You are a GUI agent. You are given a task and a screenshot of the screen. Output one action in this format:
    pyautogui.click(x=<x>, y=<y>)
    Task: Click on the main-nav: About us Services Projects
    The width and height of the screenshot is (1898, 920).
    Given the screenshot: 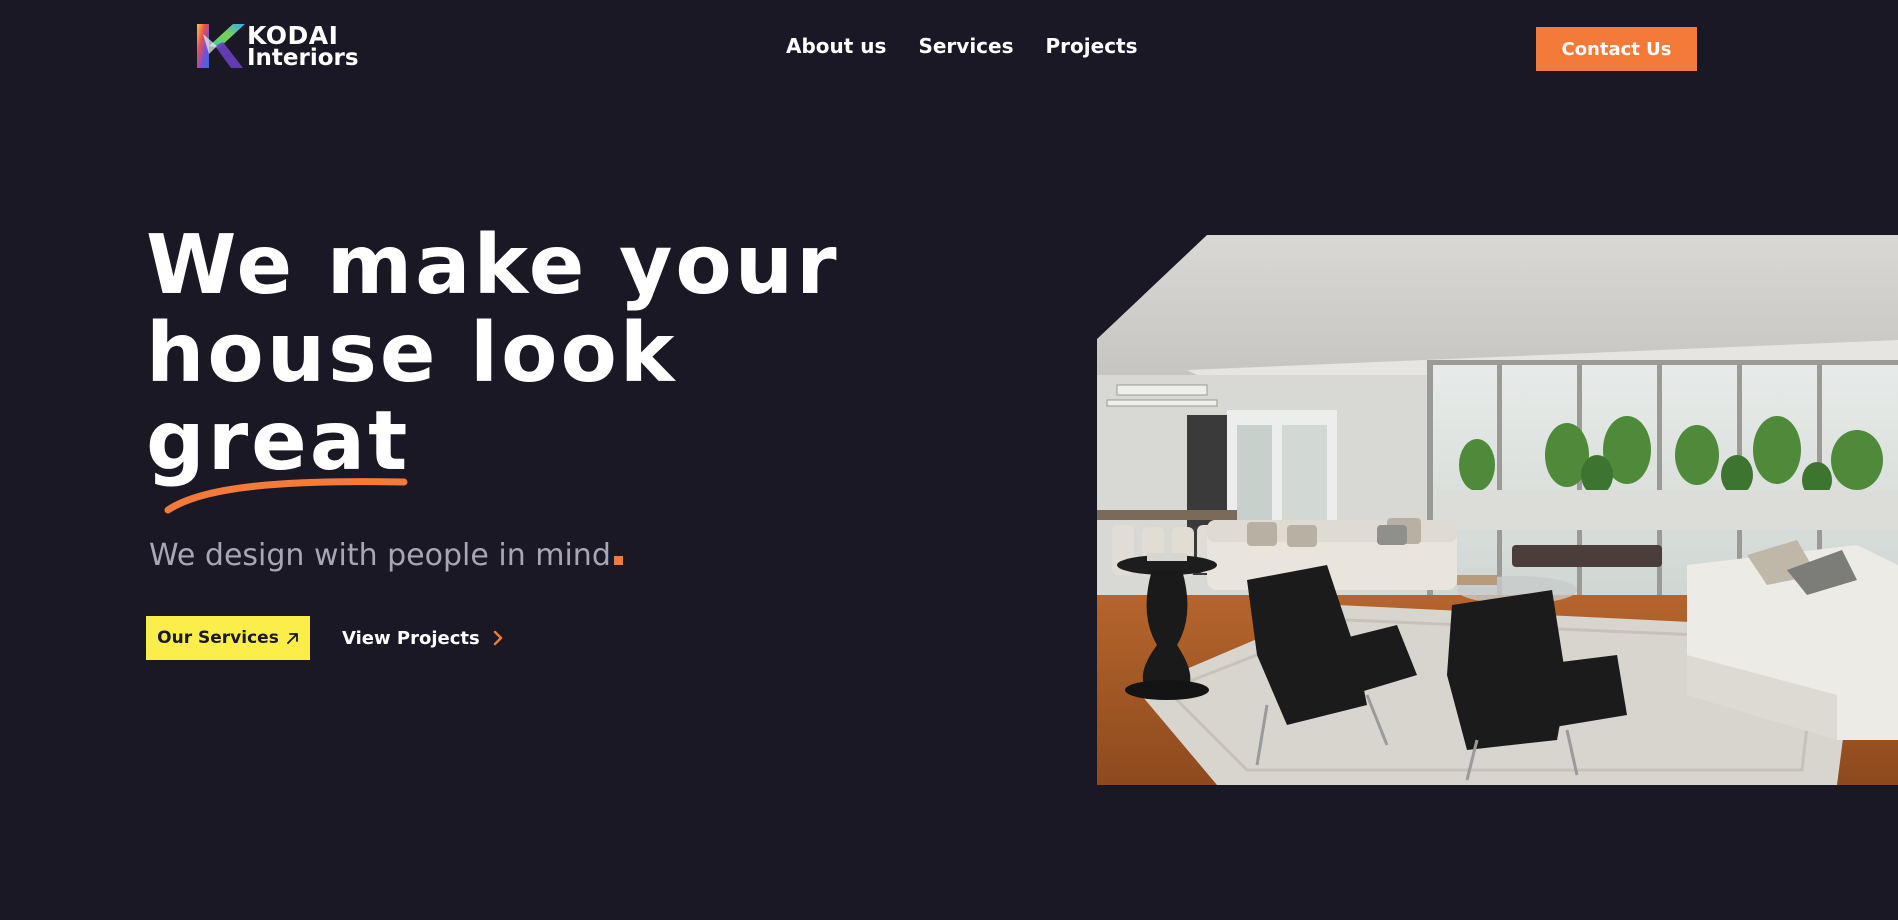 What is the action you would take?
    pyautogui.click(x=962, y=46)
    